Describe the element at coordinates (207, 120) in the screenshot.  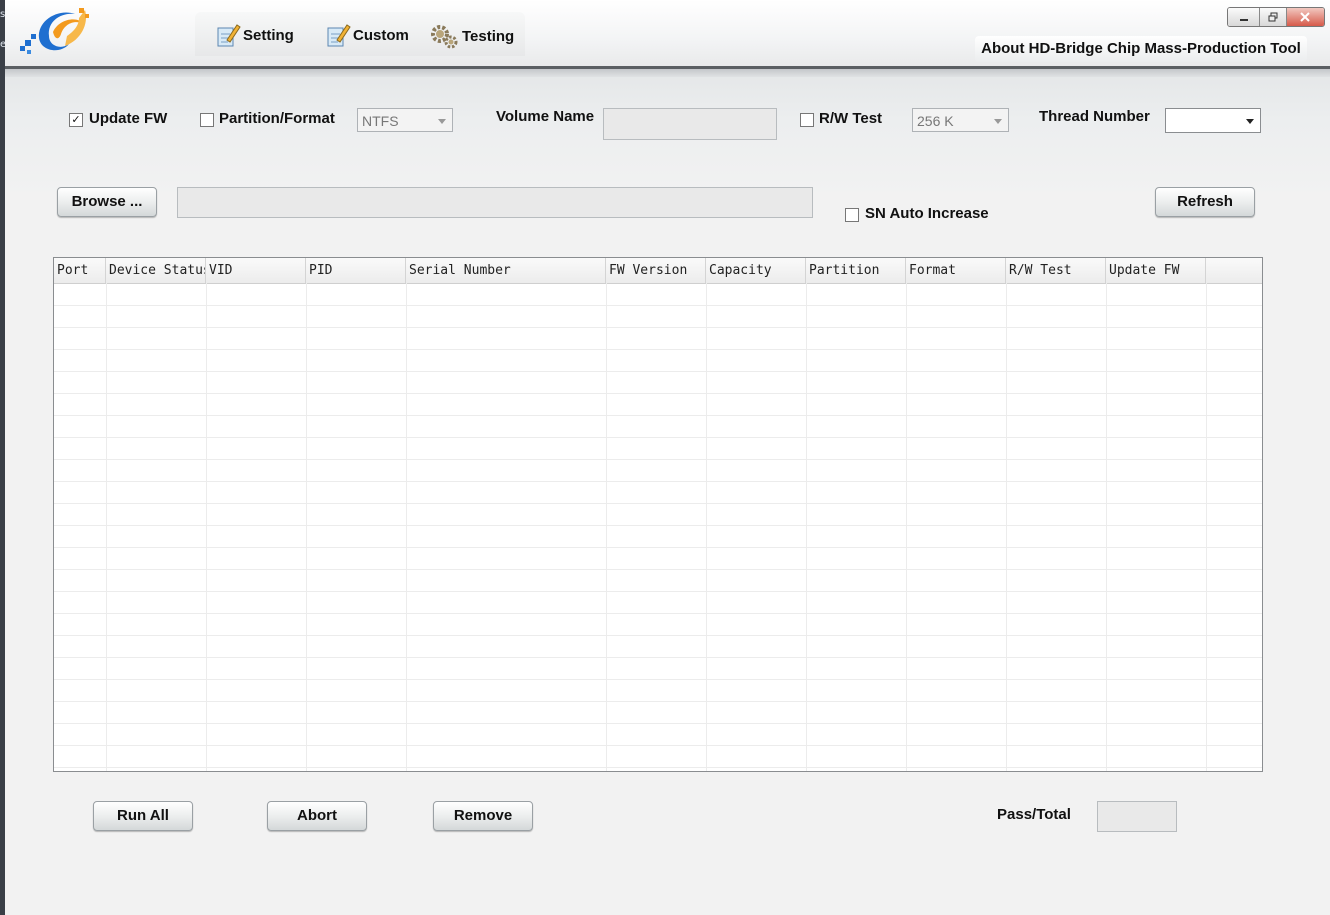
I see `partition-format-checkbox` at that location.